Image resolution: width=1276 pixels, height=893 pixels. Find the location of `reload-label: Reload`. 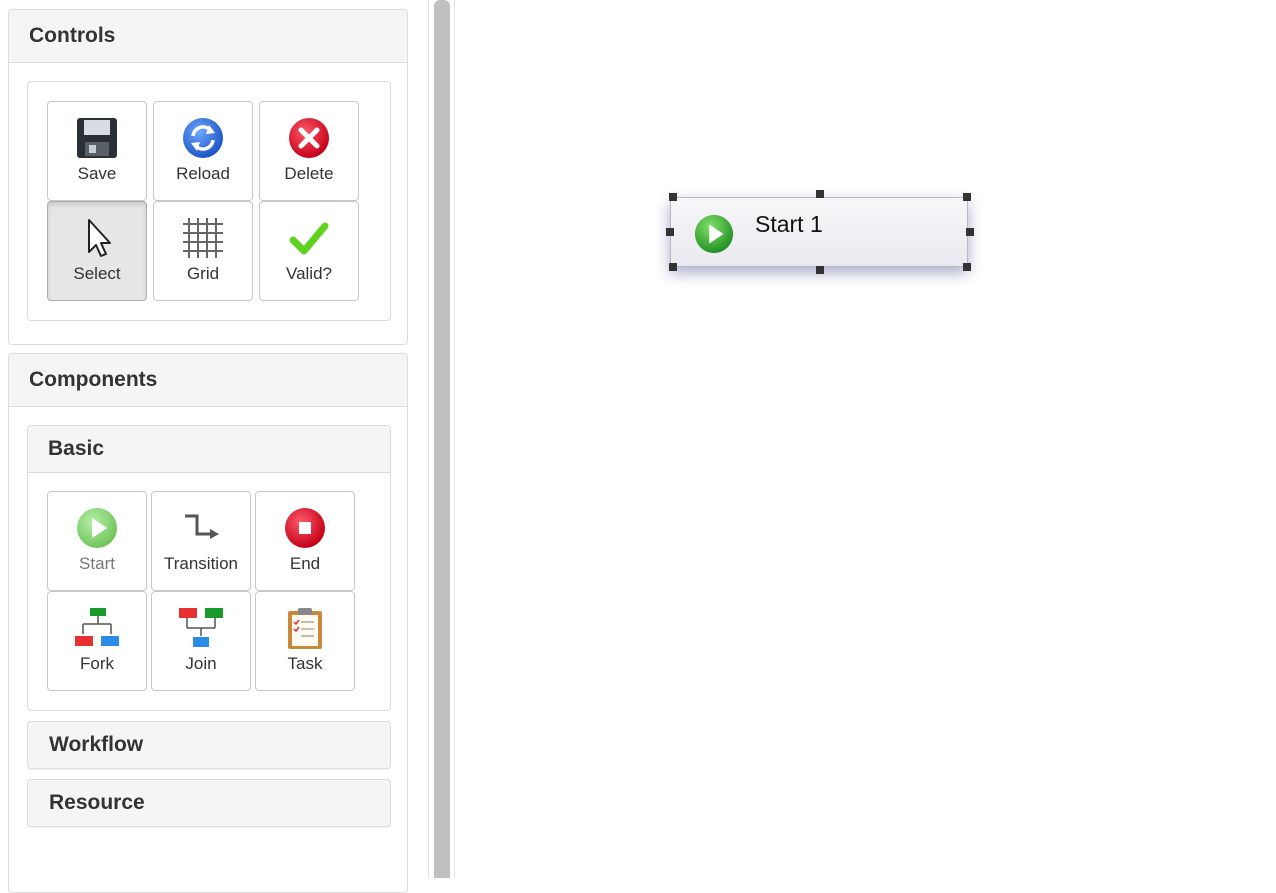

reload-label: Reload is located at coordinates (203, 173).